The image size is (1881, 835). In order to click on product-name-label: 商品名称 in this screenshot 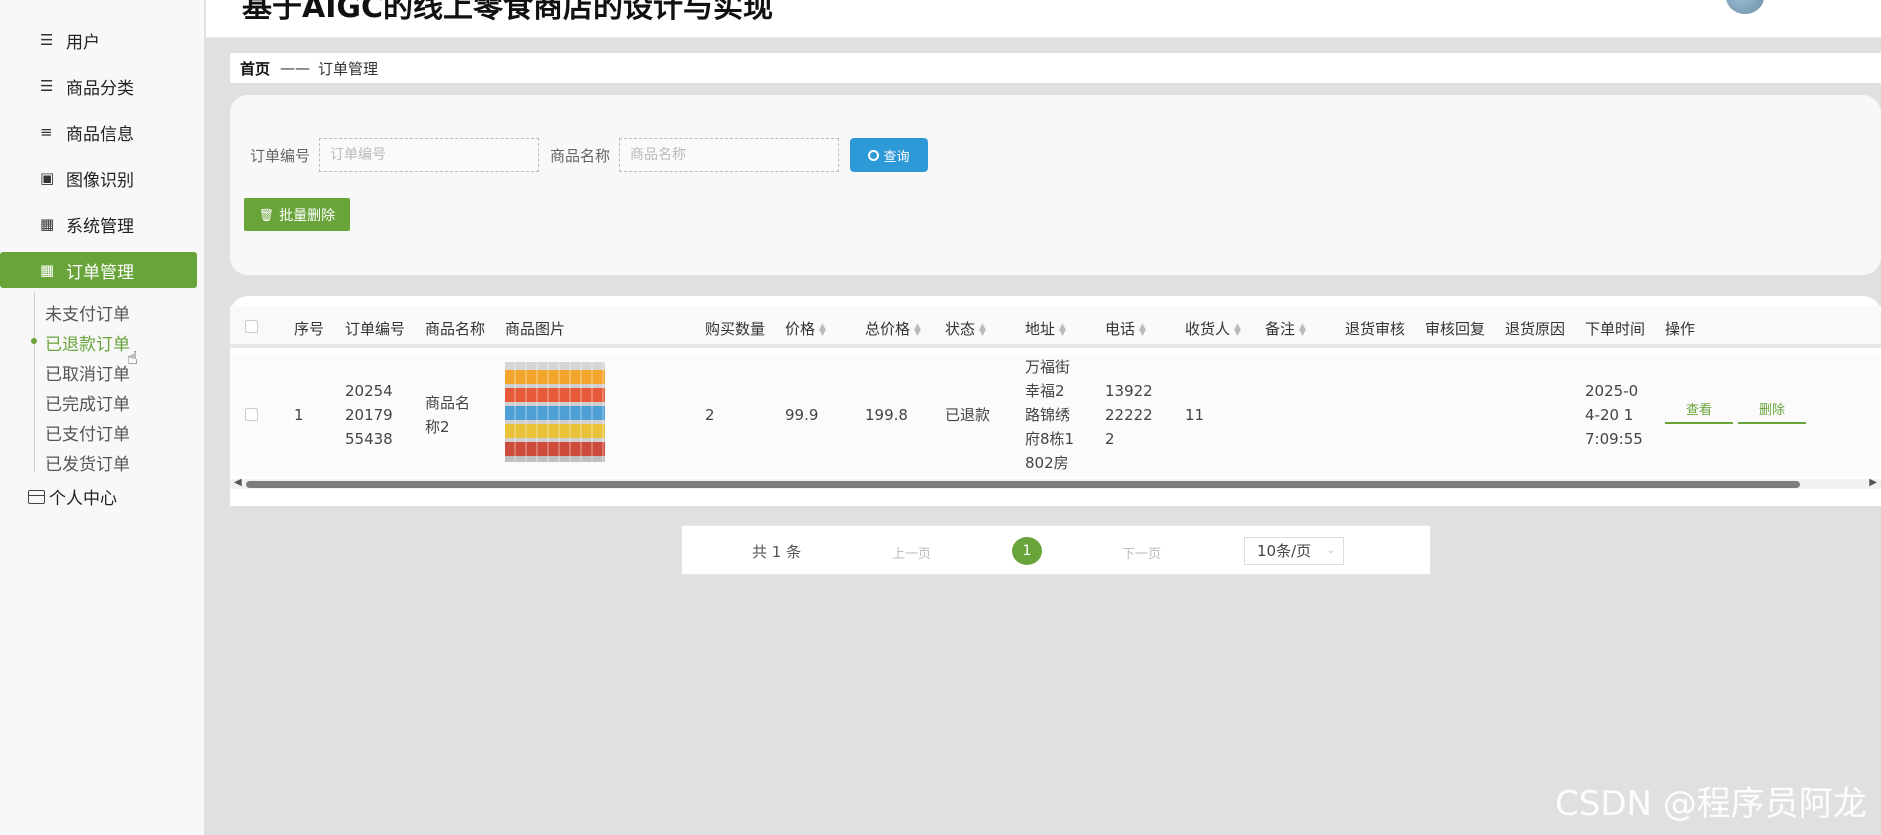, I will do `click(580, 156)`.